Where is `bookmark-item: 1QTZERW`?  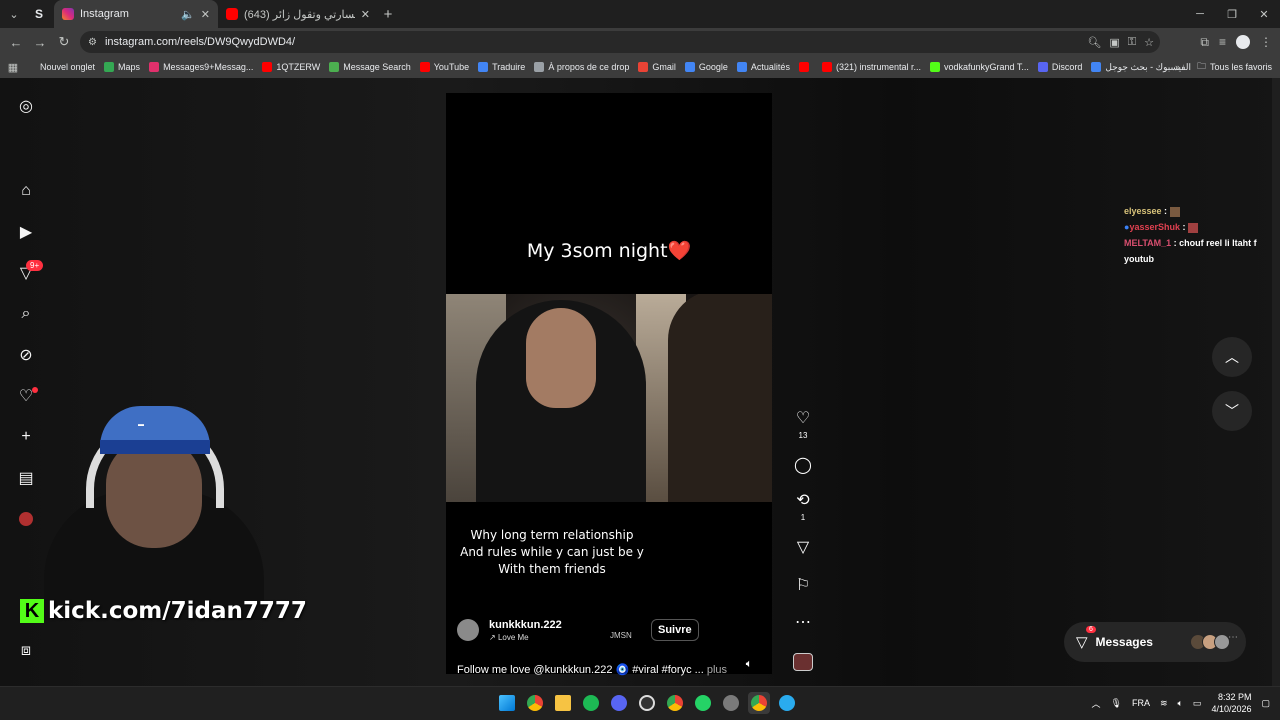 bookmark-item: 1QTZERW is located at coordinates (291, 67).